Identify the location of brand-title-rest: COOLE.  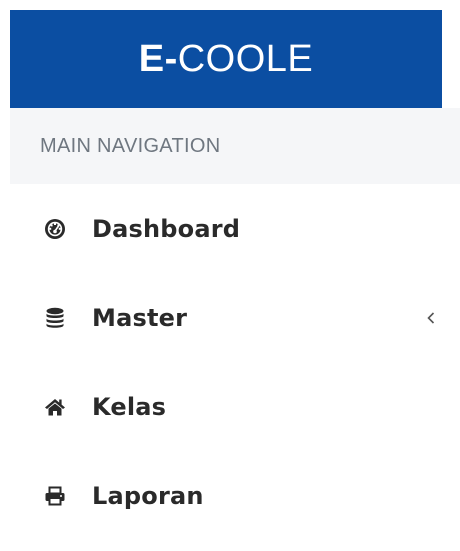
(245, 58).